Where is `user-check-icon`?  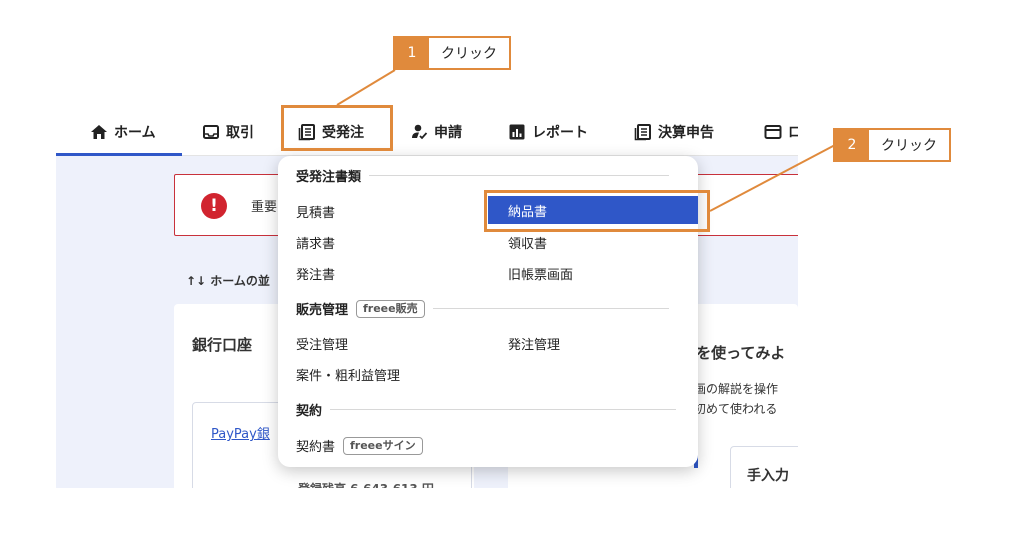 user-check-icon is located at coordinates (419, 132).